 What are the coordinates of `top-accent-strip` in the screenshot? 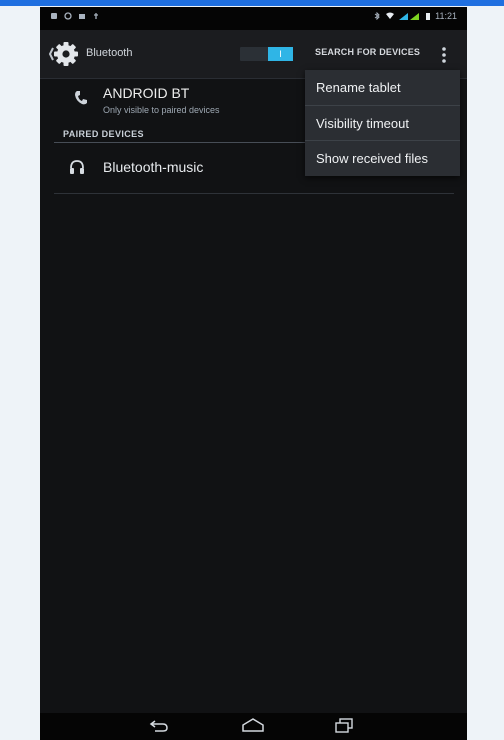 It's located at (252, 3).